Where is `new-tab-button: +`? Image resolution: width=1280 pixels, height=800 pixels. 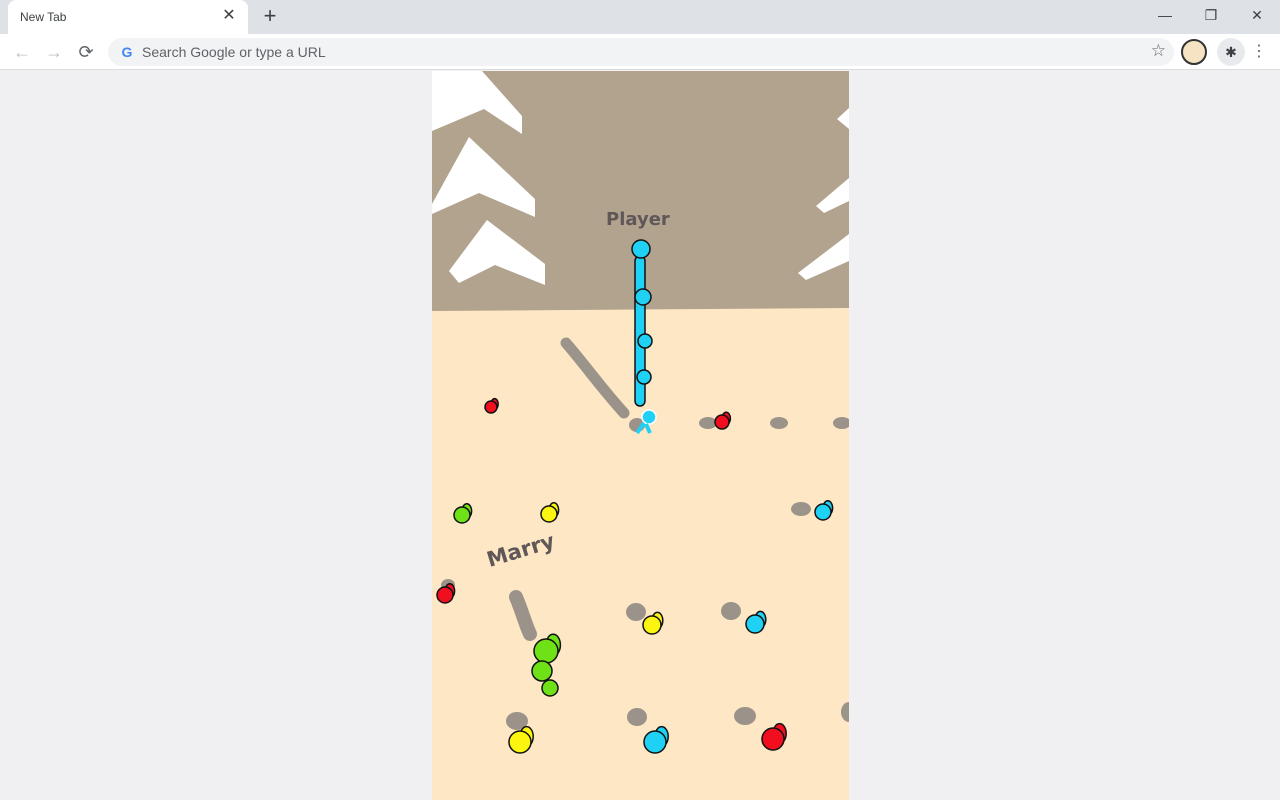
new-tab-button: + is located at coordinates (270, 16).